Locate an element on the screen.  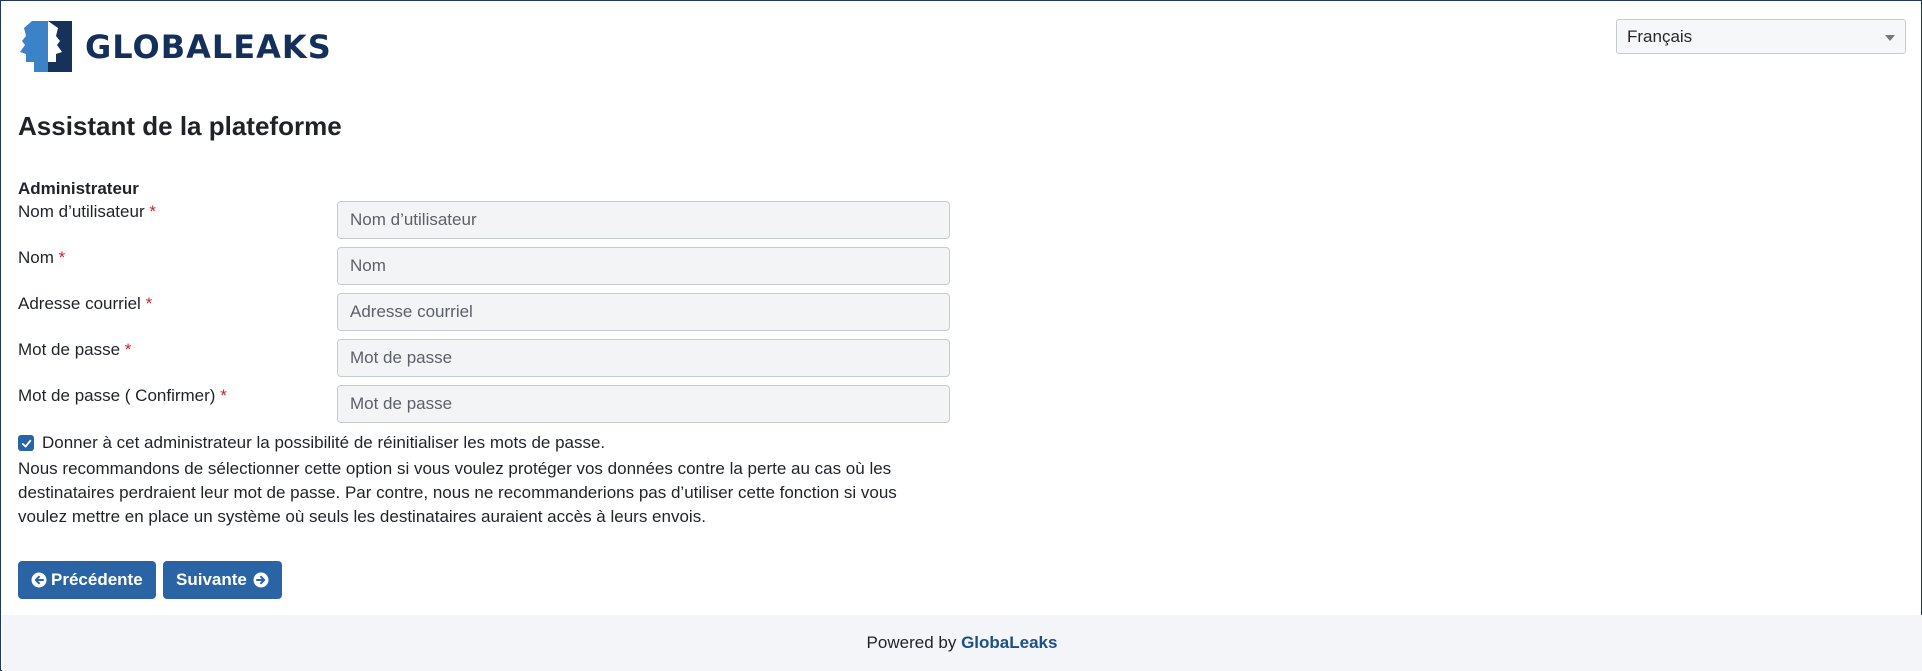
name-label-text: Nom is located at coordinates (36, 257).